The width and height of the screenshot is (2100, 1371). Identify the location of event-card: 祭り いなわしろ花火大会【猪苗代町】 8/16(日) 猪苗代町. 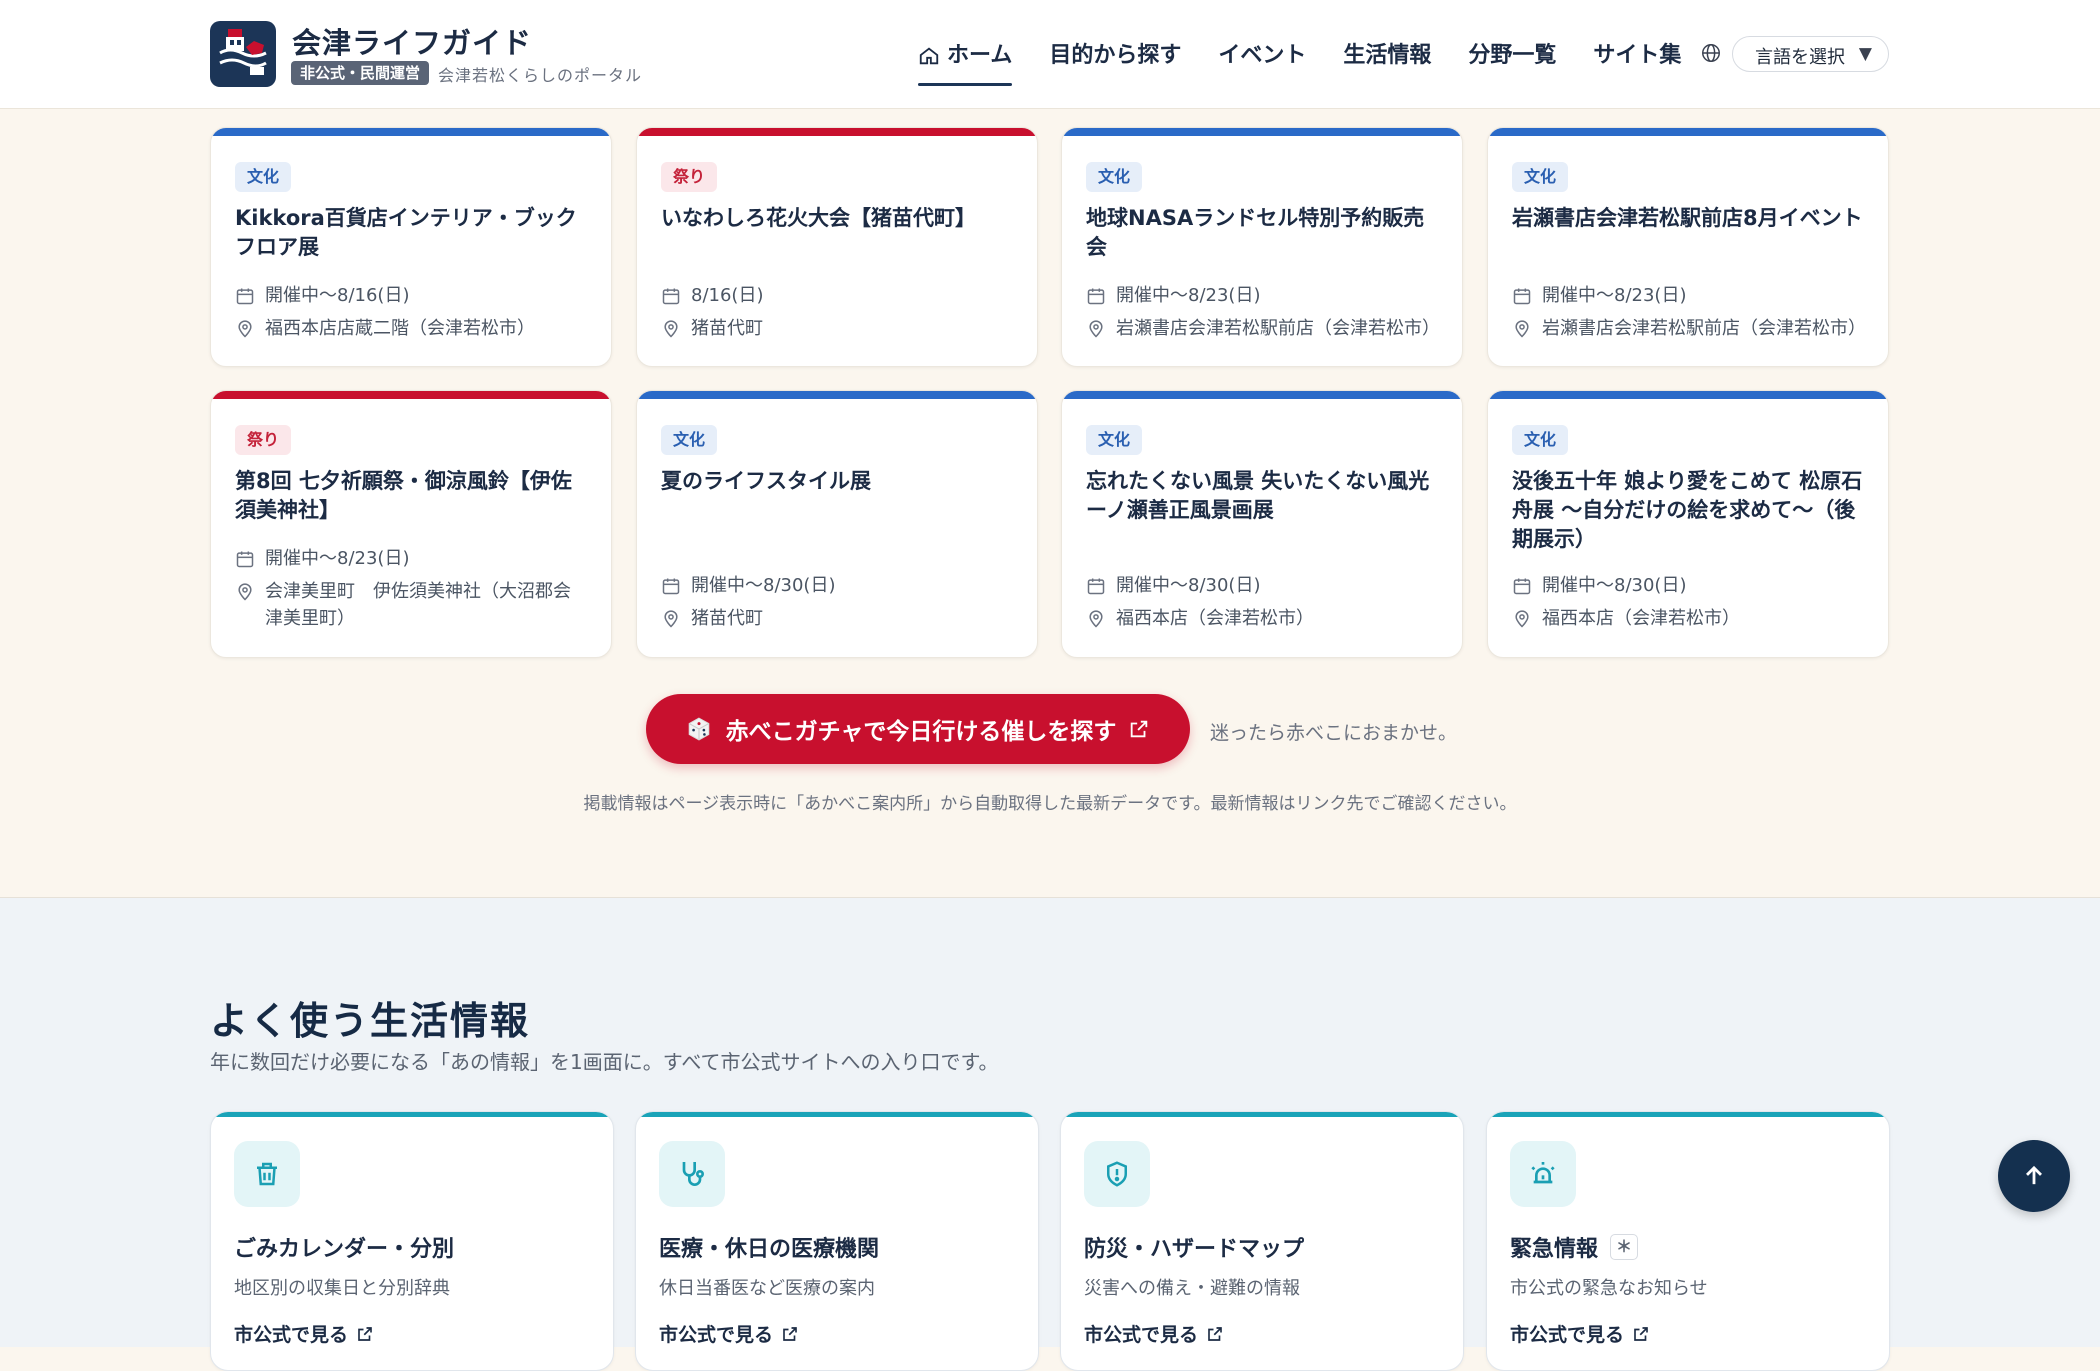
(837, 247).